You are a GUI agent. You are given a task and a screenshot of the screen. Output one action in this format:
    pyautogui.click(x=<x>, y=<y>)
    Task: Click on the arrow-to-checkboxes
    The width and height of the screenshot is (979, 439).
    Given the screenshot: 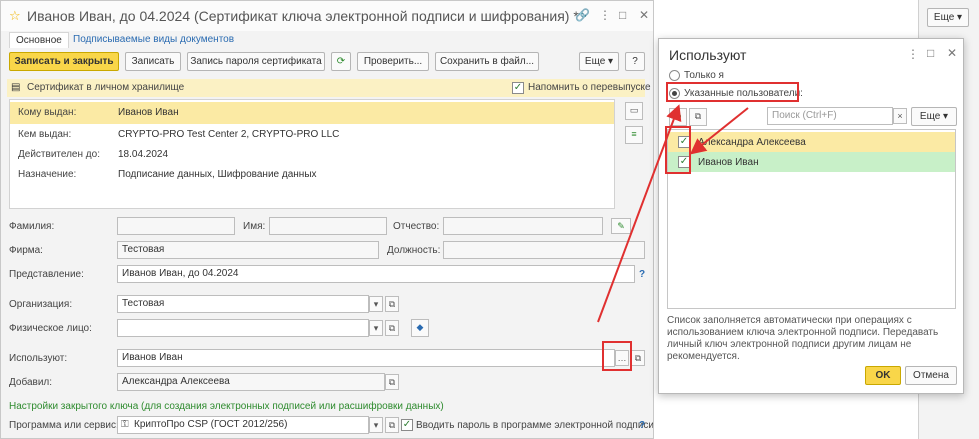 What is the action you would take?
    pyautogui.click(x=719, y=131)
    